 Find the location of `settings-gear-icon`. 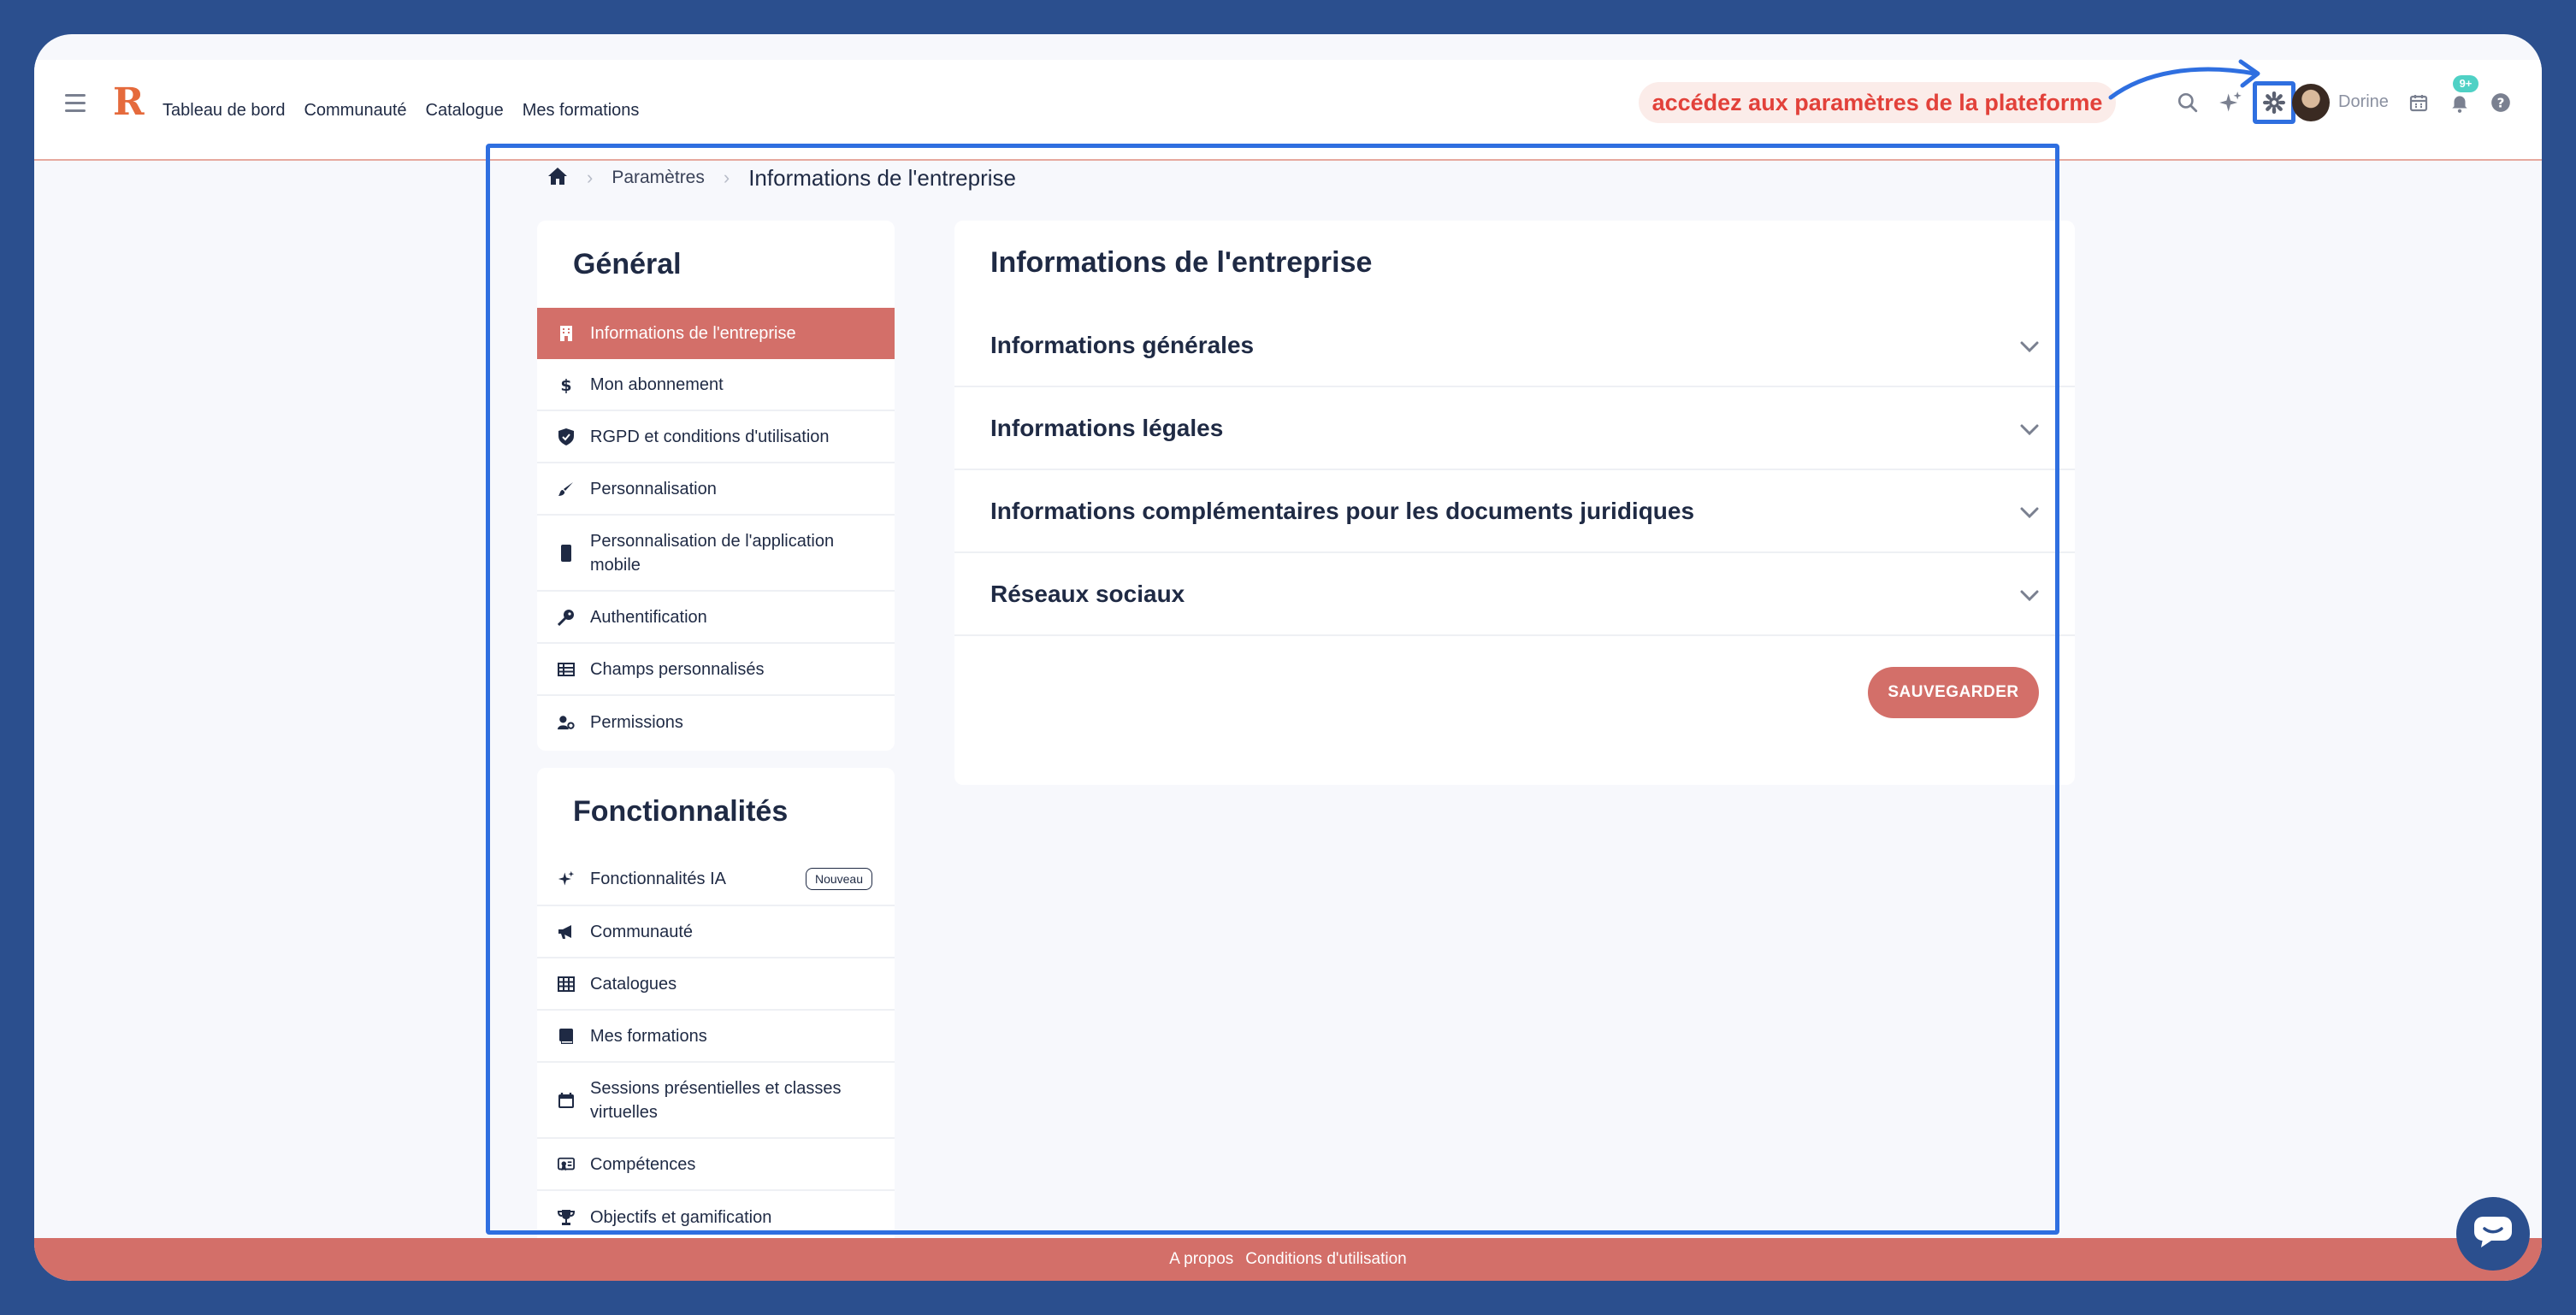

settings-gear-icon is located at coordinates (2274, 102).